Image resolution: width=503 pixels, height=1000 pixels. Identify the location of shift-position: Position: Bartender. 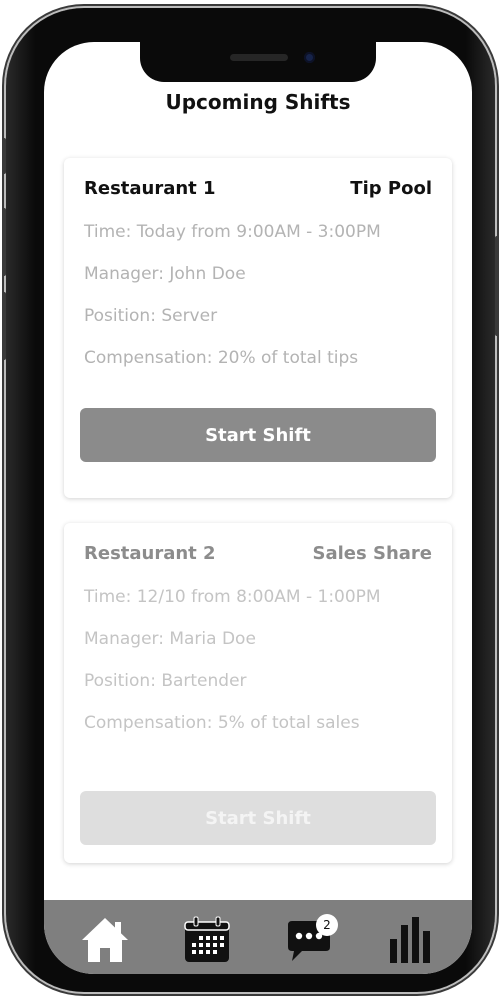
(165, 681).